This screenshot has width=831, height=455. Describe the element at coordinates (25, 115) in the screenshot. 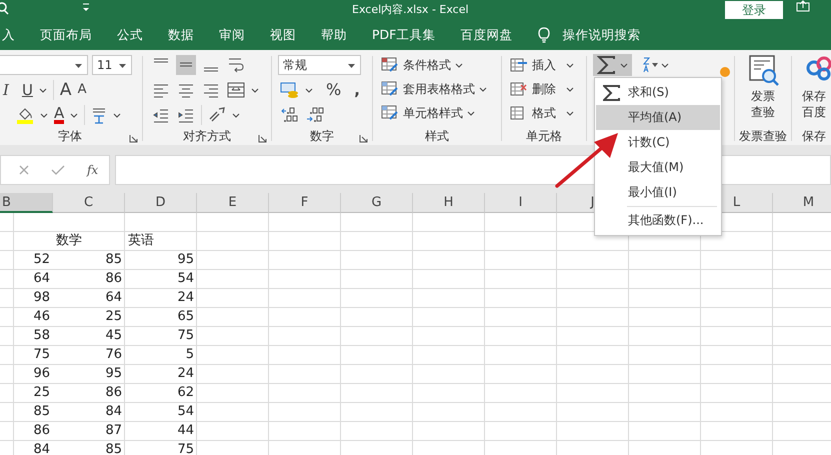

I see `fill-color-icon` at that location.